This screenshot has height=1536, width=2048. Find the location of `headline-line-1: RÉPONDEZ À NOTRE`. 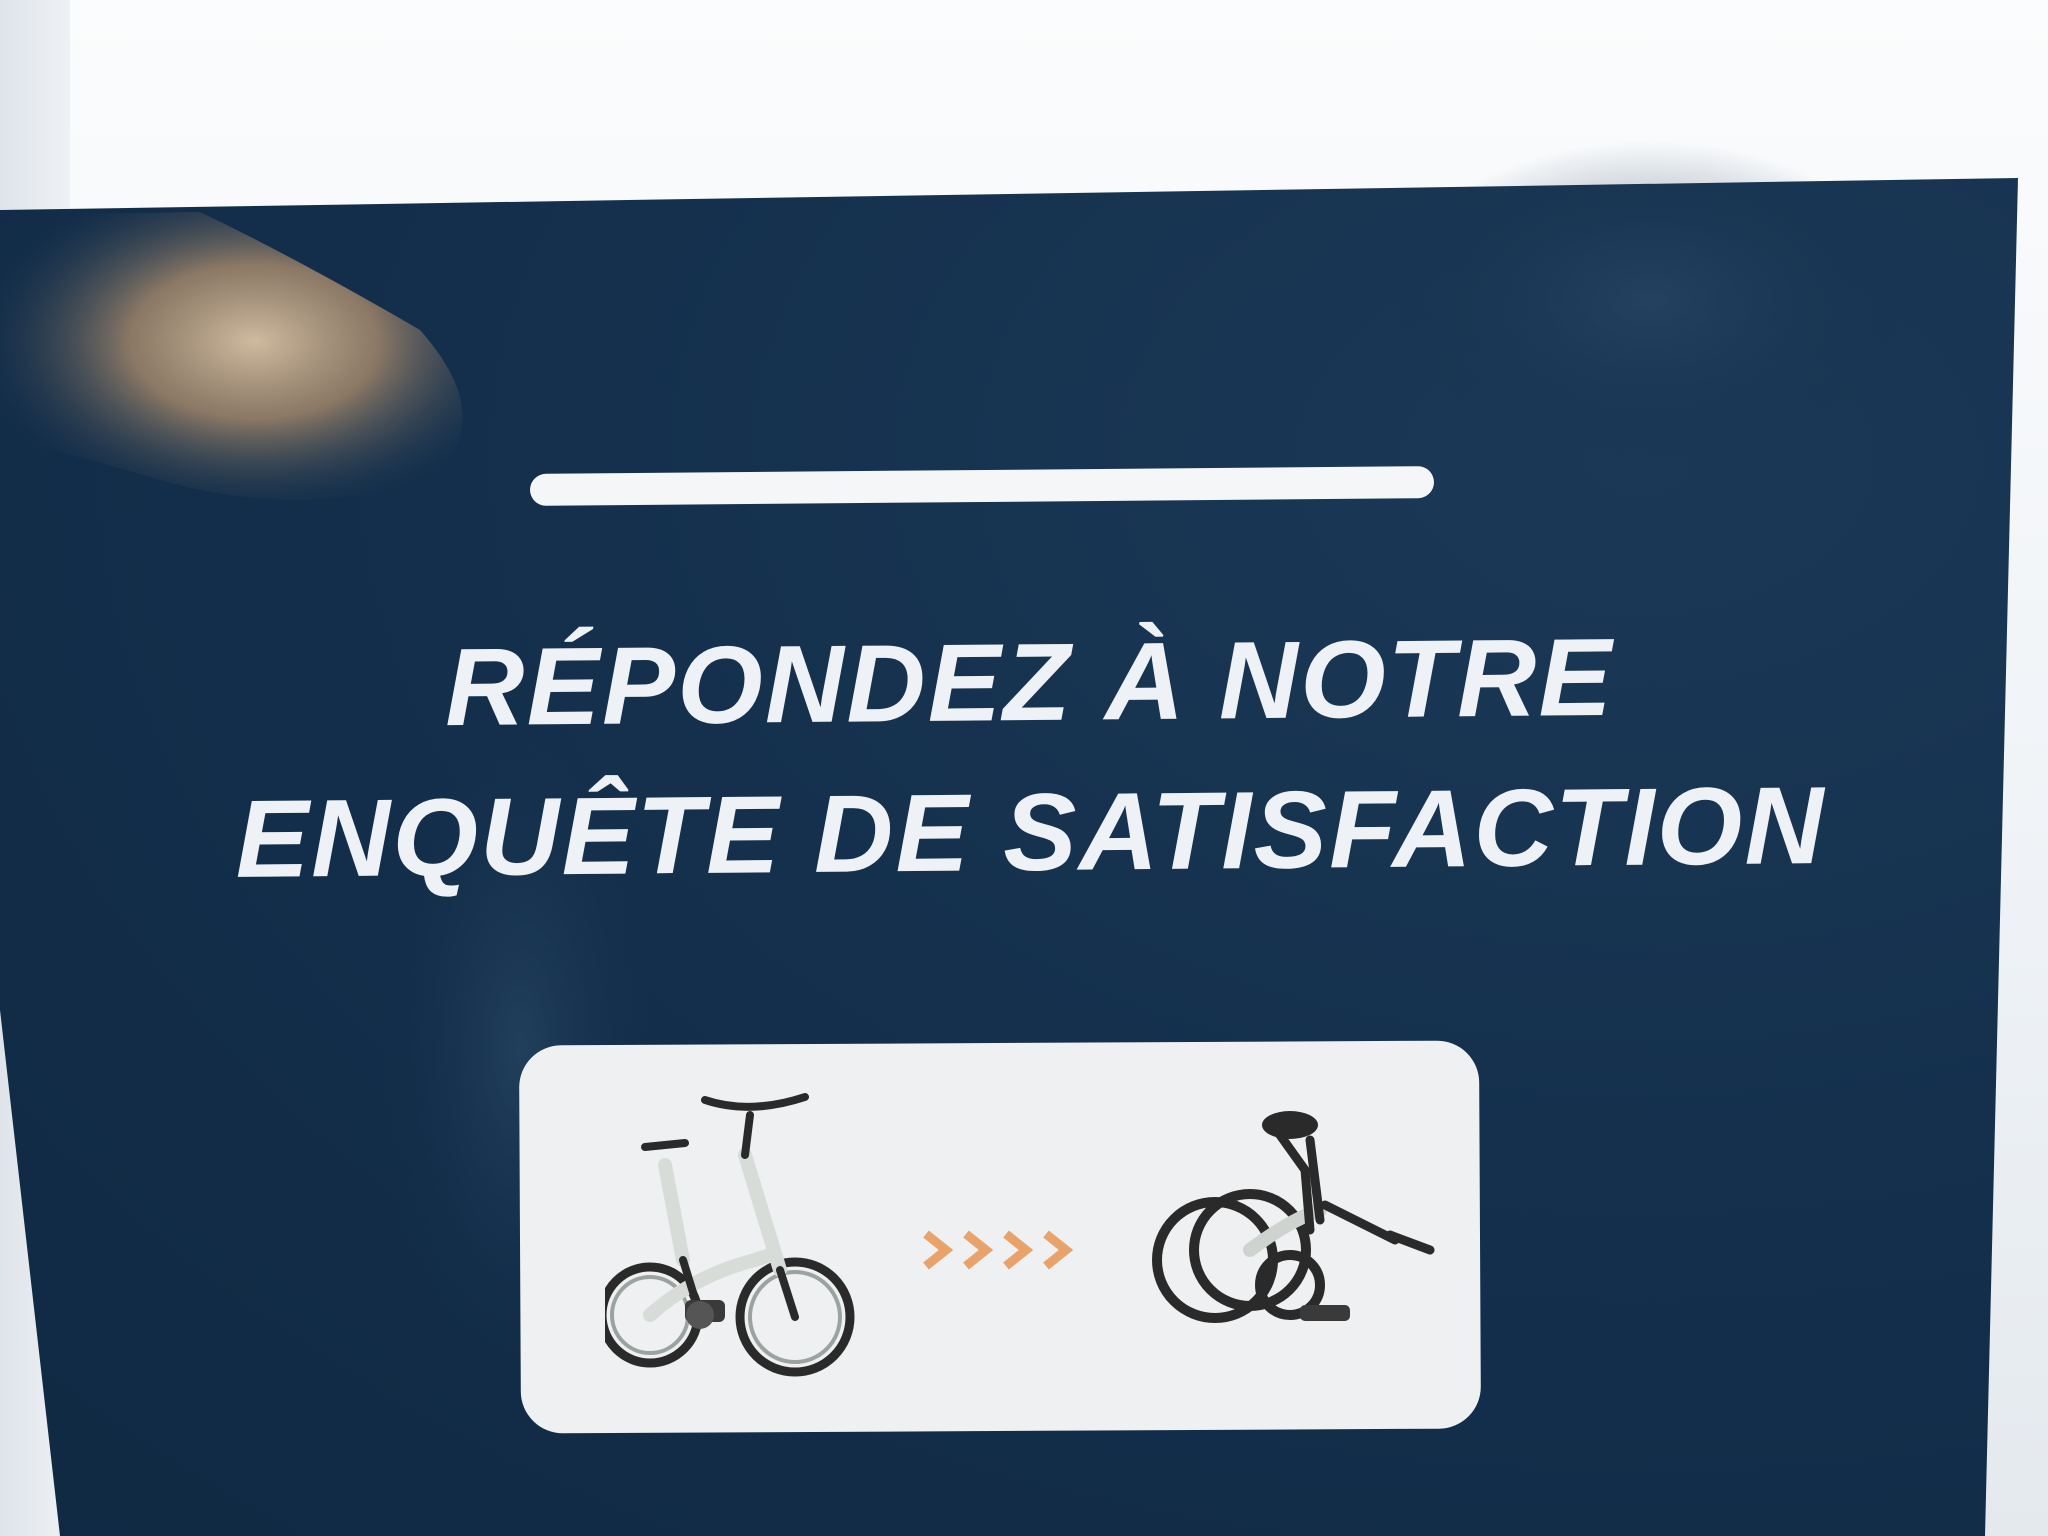

headline-line-1: RÉPONDEZ À NOTRE is located at coordinates (1029, 682).